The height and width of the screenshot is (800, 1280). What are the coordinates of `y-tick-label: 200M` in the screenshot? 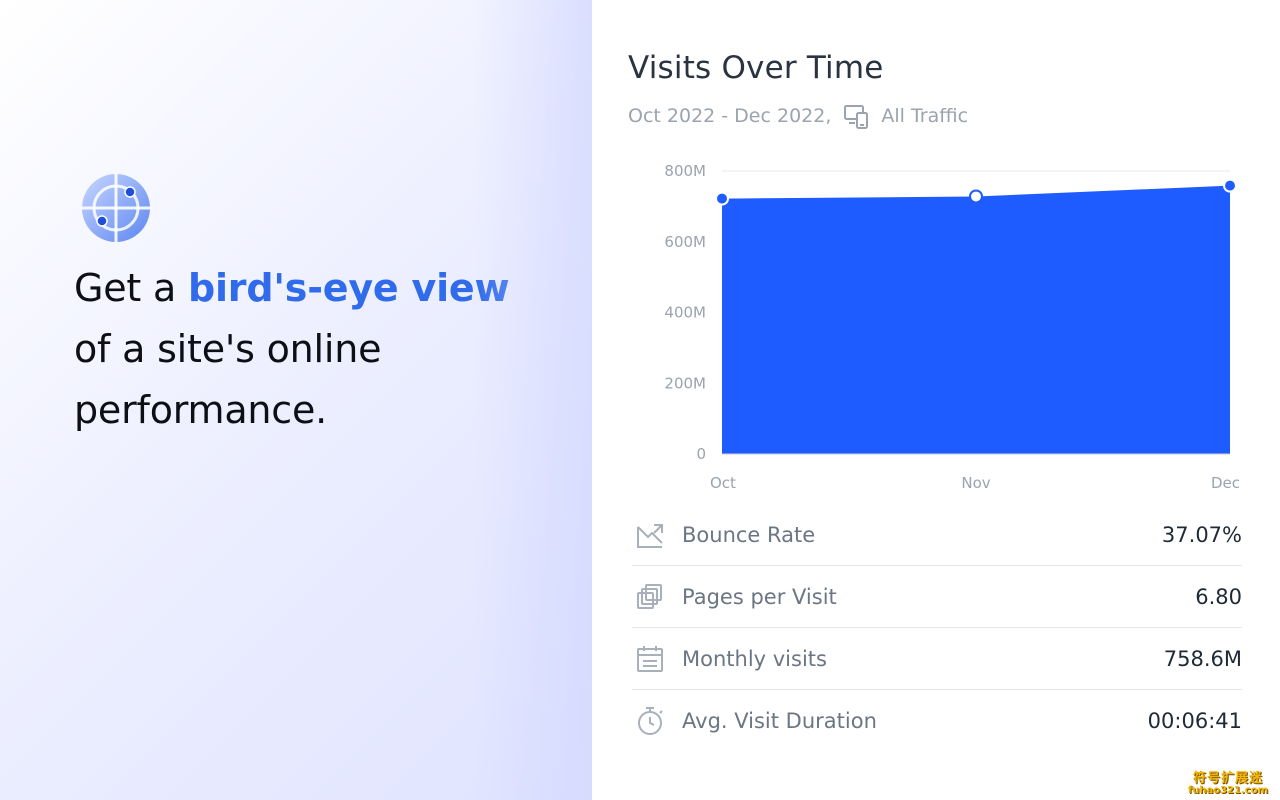 It's located at (685, 383).